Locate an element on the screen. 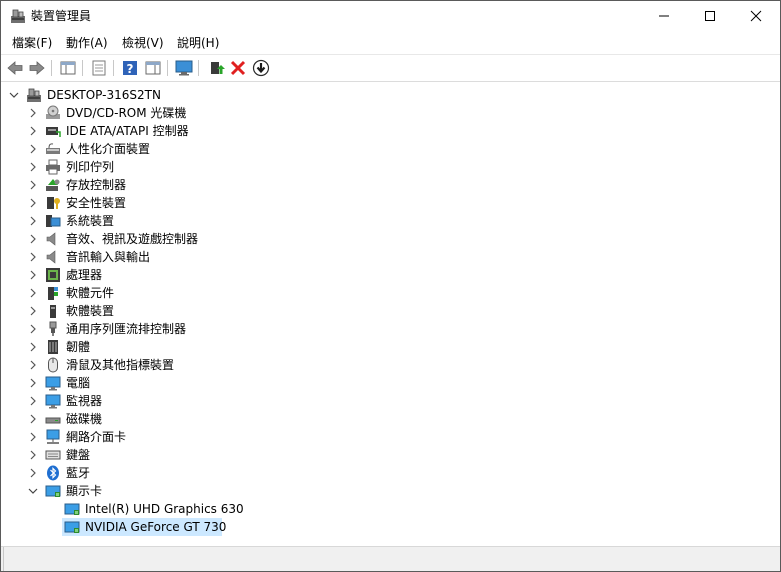 This screenshot has width=781, height=572. tree-item-nvidia-gt-730: NVIDIA GeForce GT 730 is located at coordinates (390, 527).